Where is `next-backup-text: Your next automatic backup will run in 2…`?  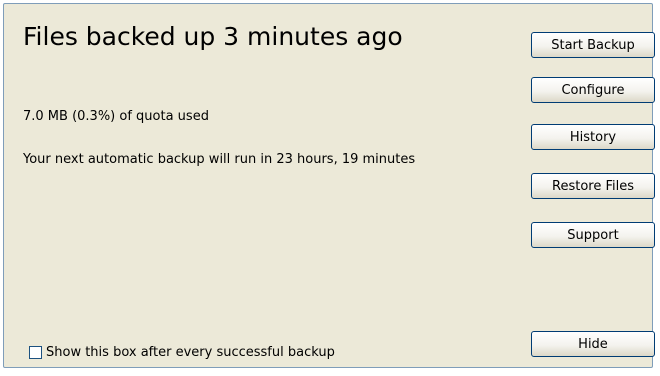 next-backup-text: Your next automatic backup will run in 2… is located at coordinates (219, 159).